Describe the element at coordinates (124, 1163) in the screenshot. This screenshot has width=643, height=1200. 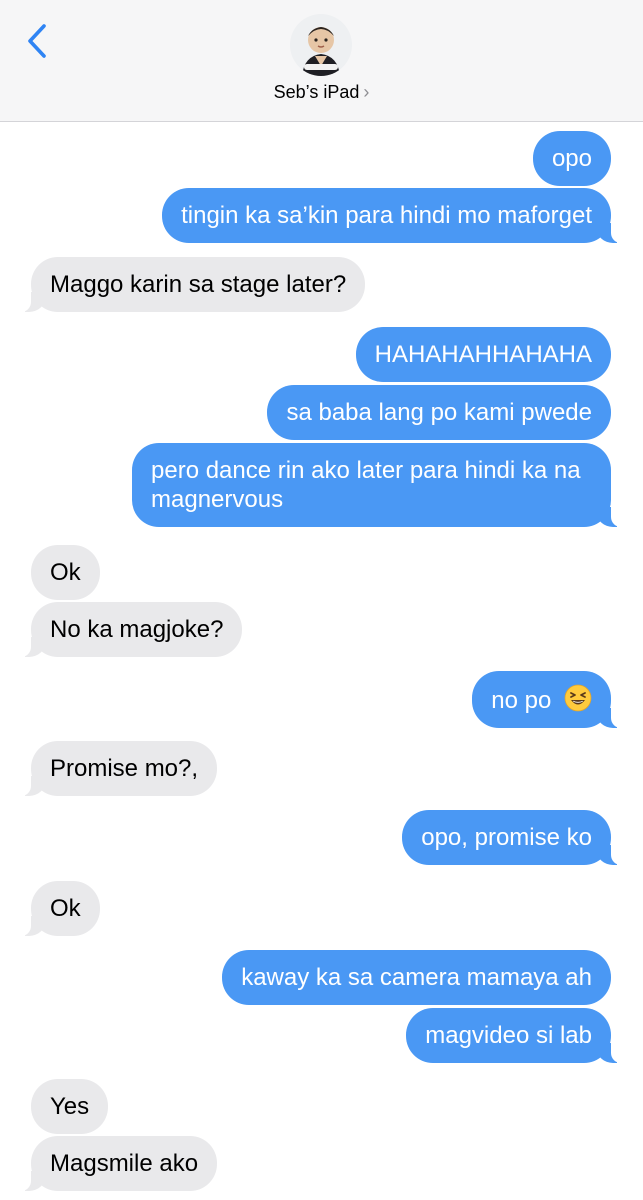
I see `message-text: Magsmile ako` at that location.